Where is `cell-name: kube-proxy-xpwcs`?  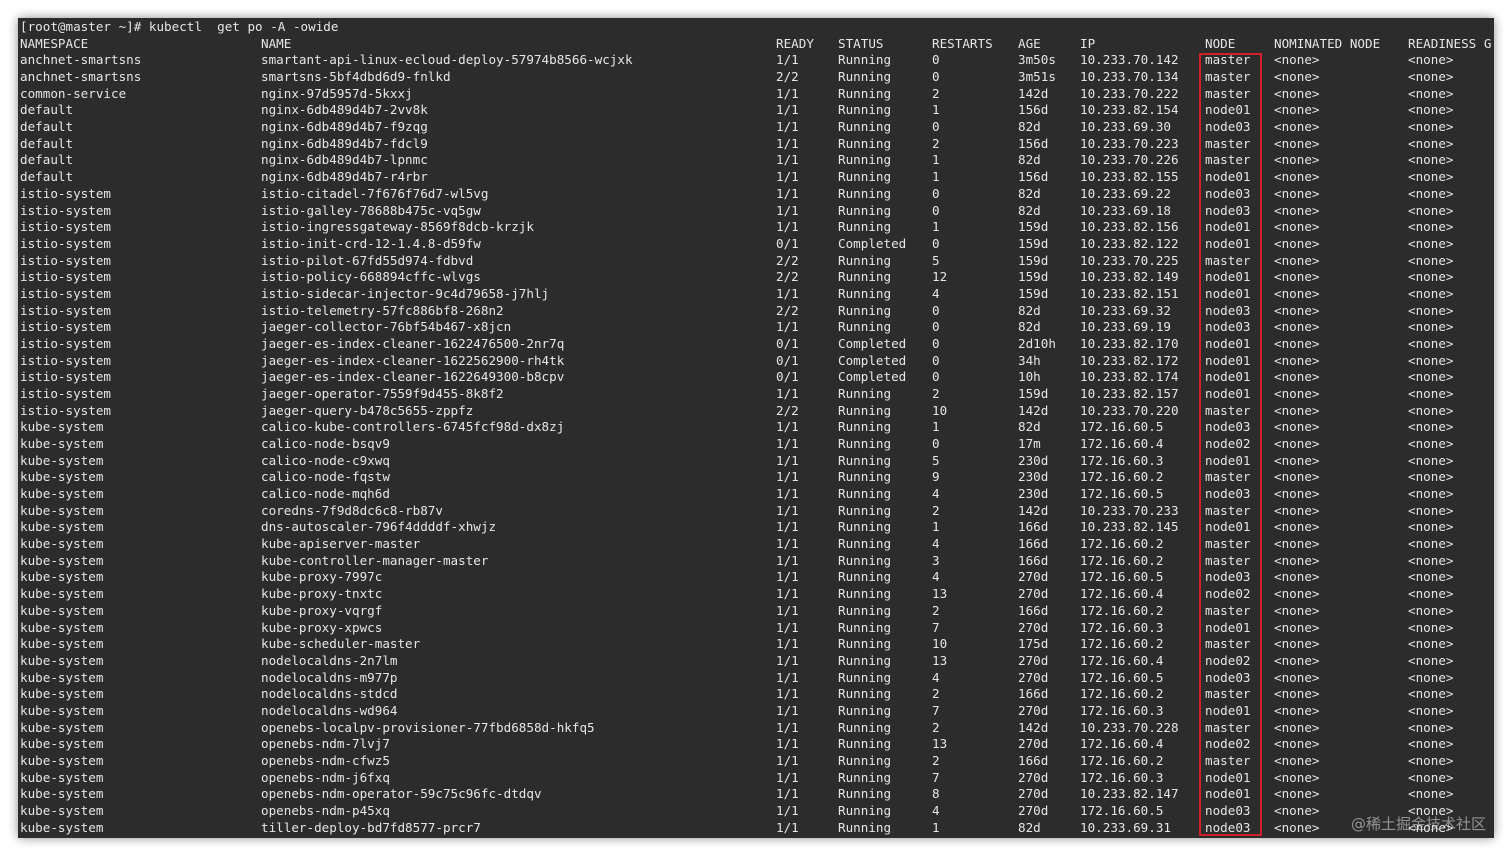
cell-name: kube-proxy-xpwcs is located at coordinates (322, 627).